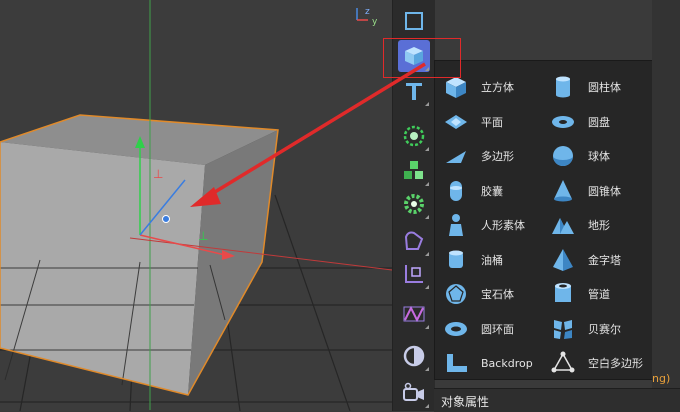  Describe the element at coordinates (478, 156) in the screenshot. I see `menu-item-polygon: 多边形` at that location.